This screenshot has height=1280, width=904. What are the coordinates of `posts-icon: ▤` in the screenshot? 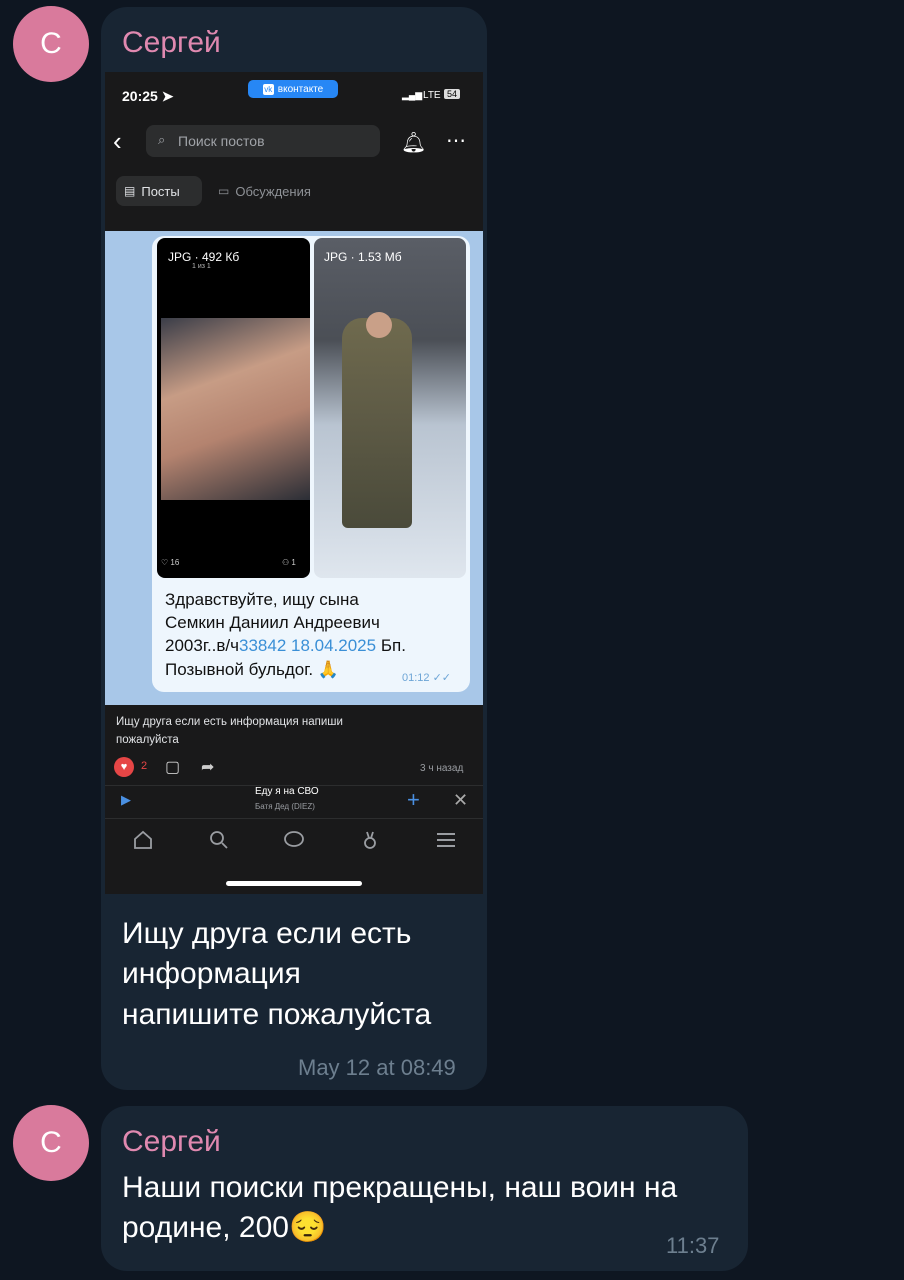 It's located at (130, 191).